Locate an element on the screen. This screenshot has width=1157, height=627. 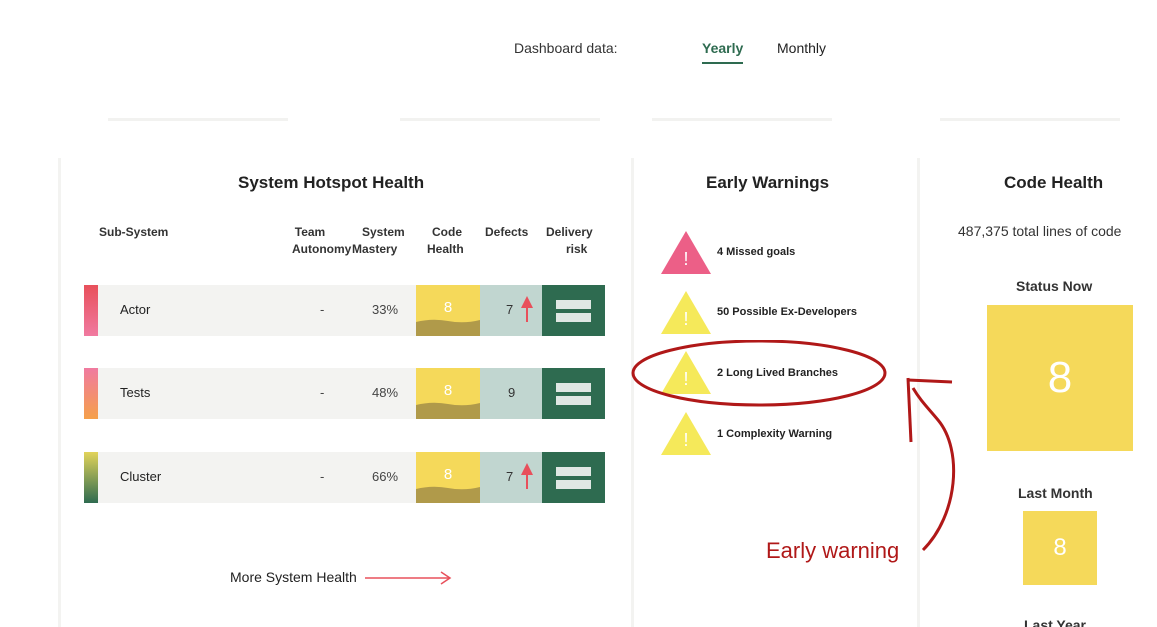
last-month-value: 8 is located at coordinates (1060, 548).